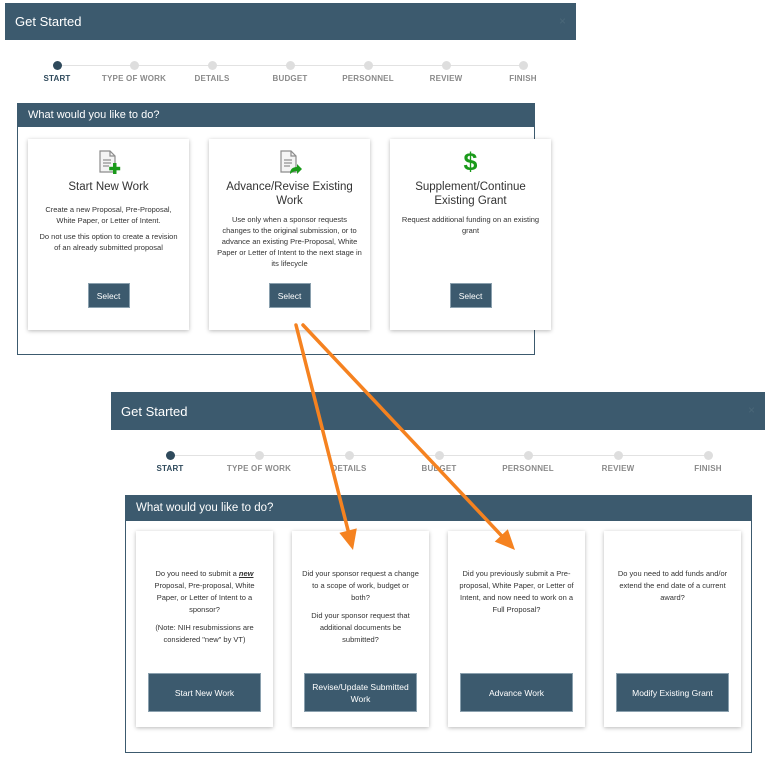  Describe the element at coordinates (289, 162) in the screenshot. I see `document-forward-icon` at that location.